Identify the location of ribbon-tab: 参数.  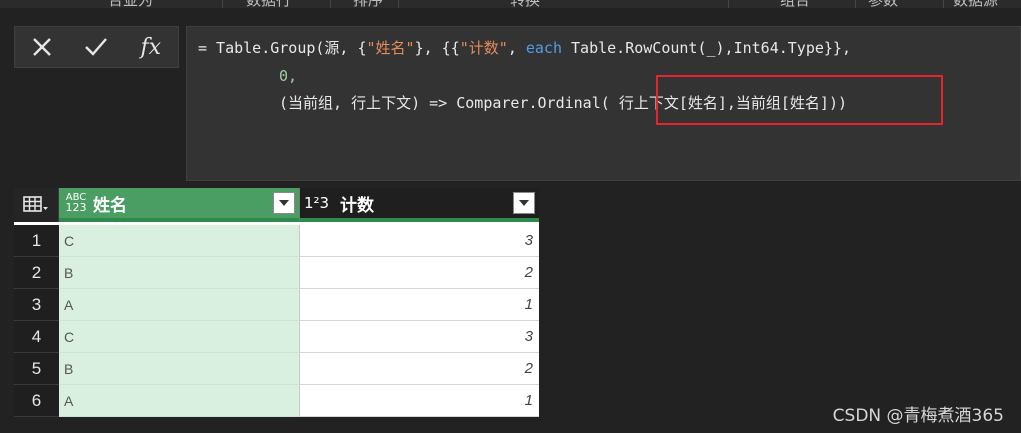
(883, 4).